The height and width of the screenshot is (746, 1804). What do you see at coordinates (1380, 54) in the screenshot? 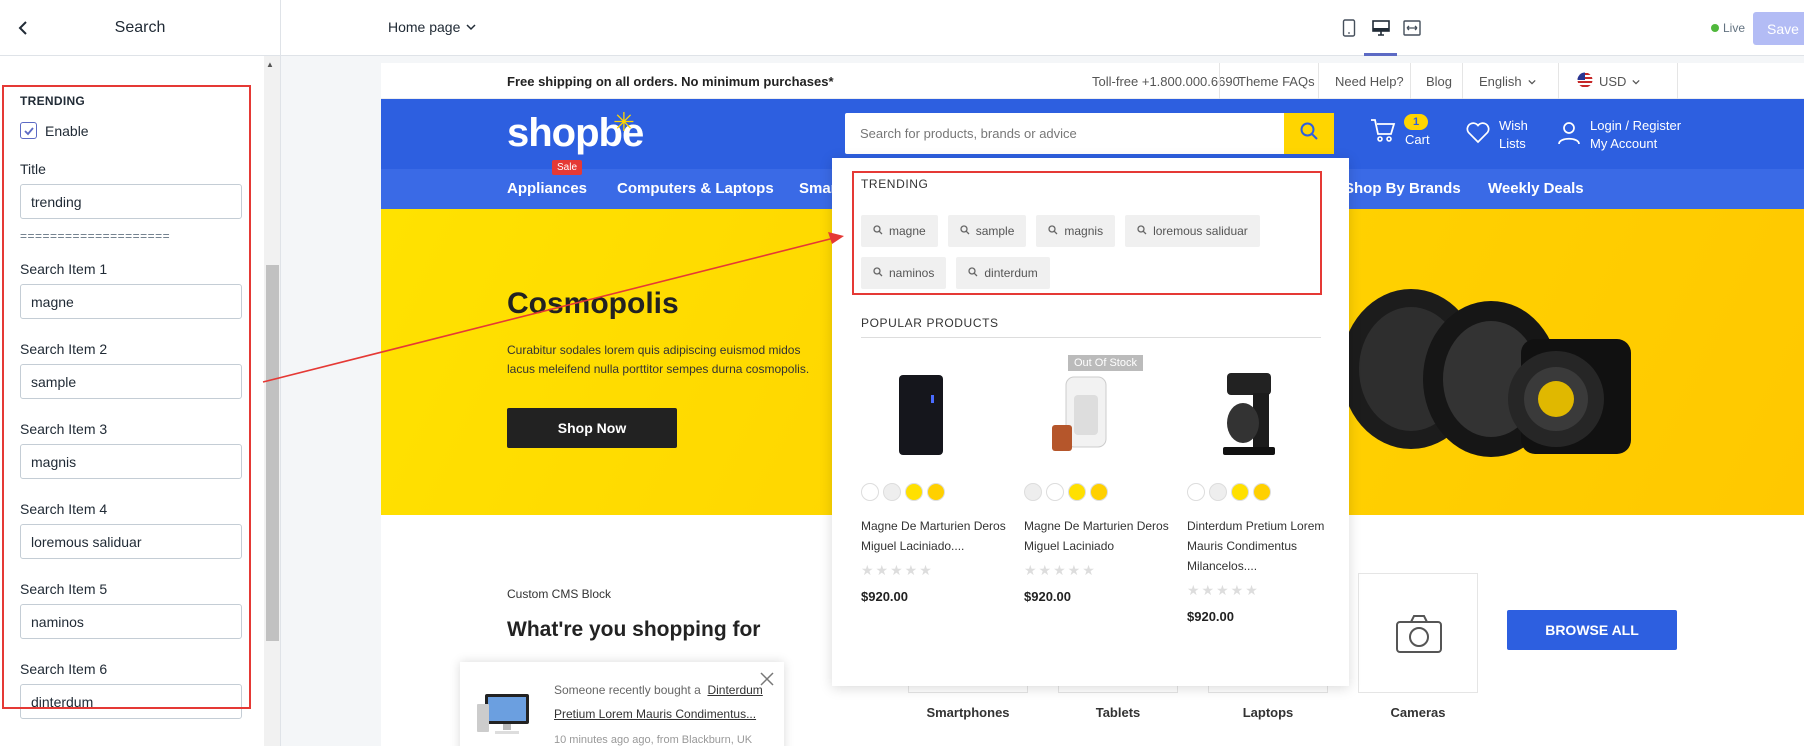
I see `active-view-indicator` at bounding box center [1380, 54].